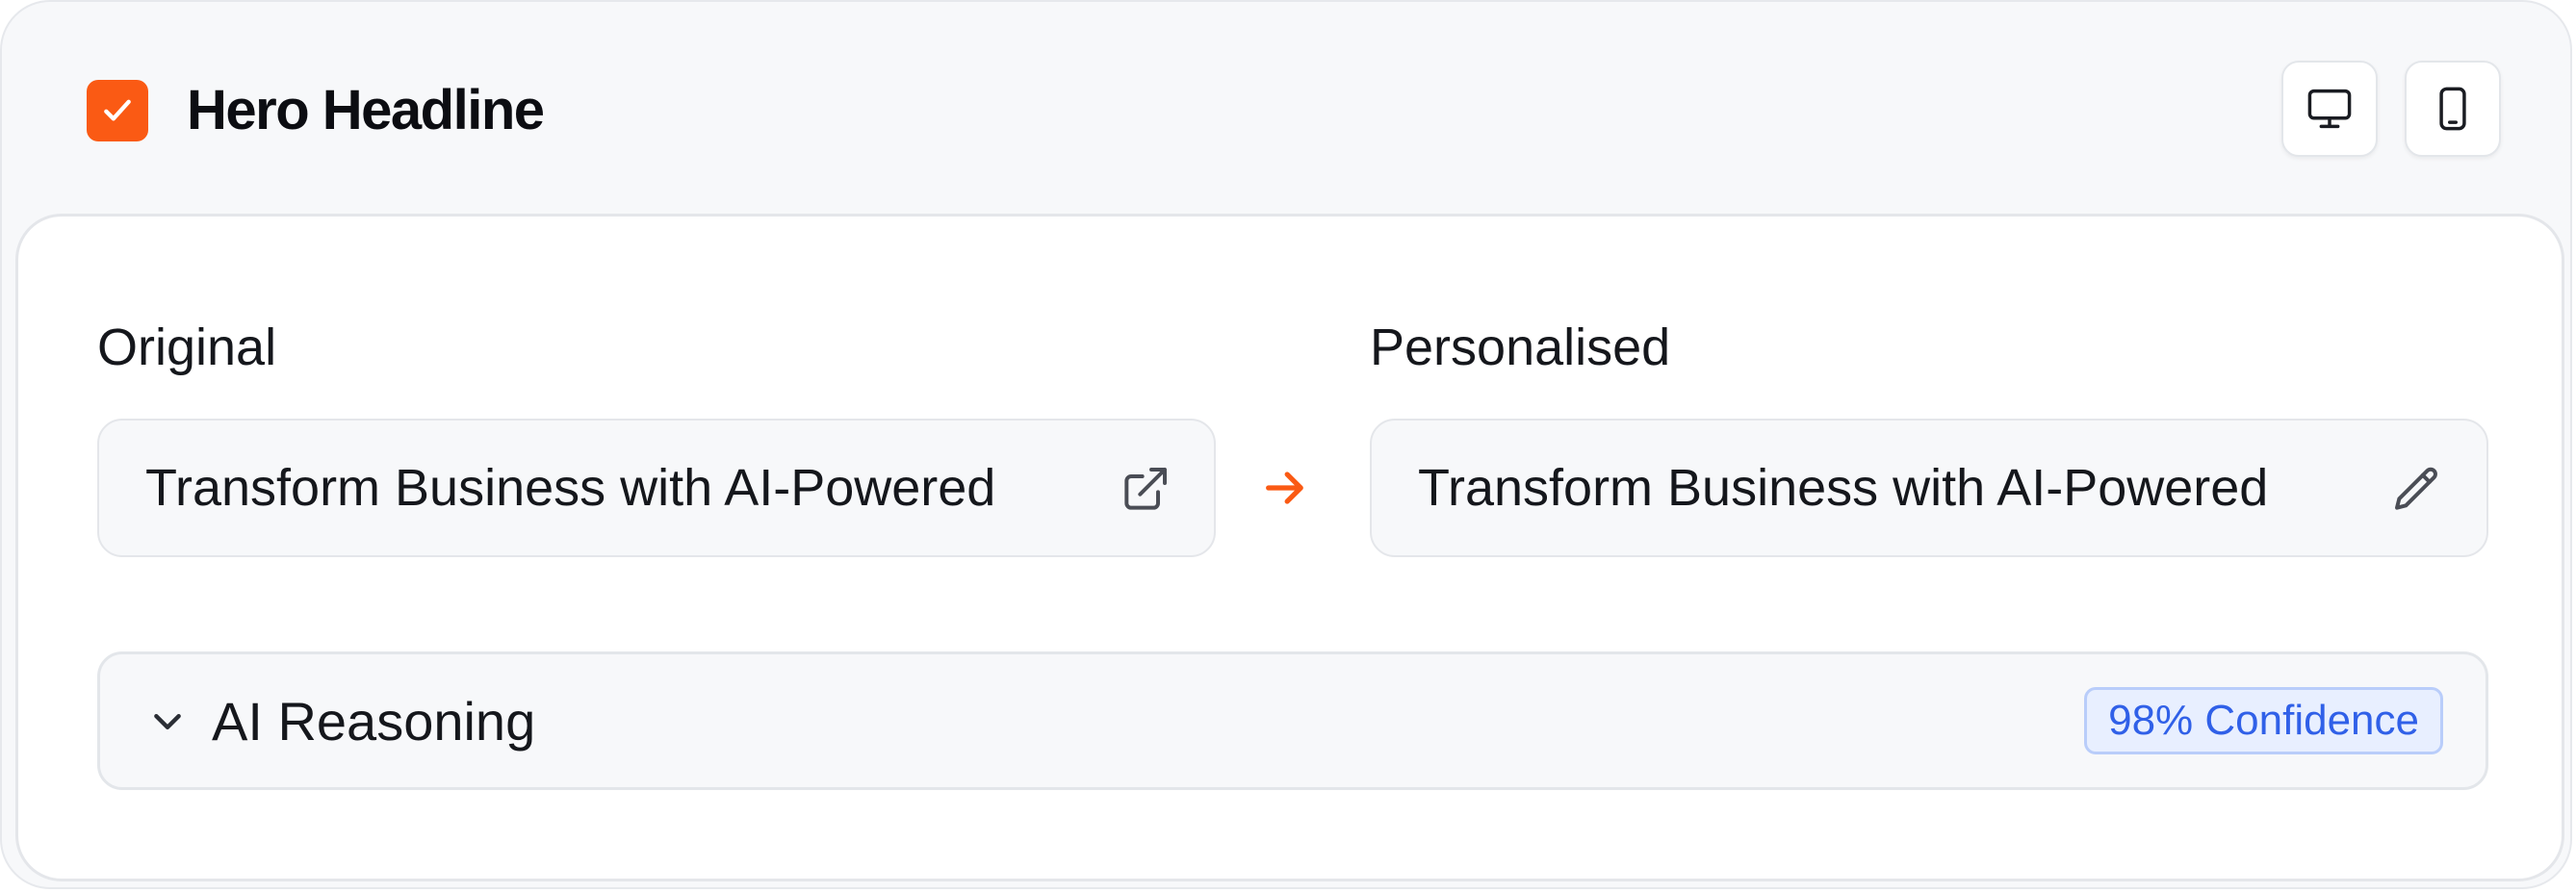 The height and width of the screenshot is (893, 2576). I want to click on mobile-view-button, so click(2453, 109).